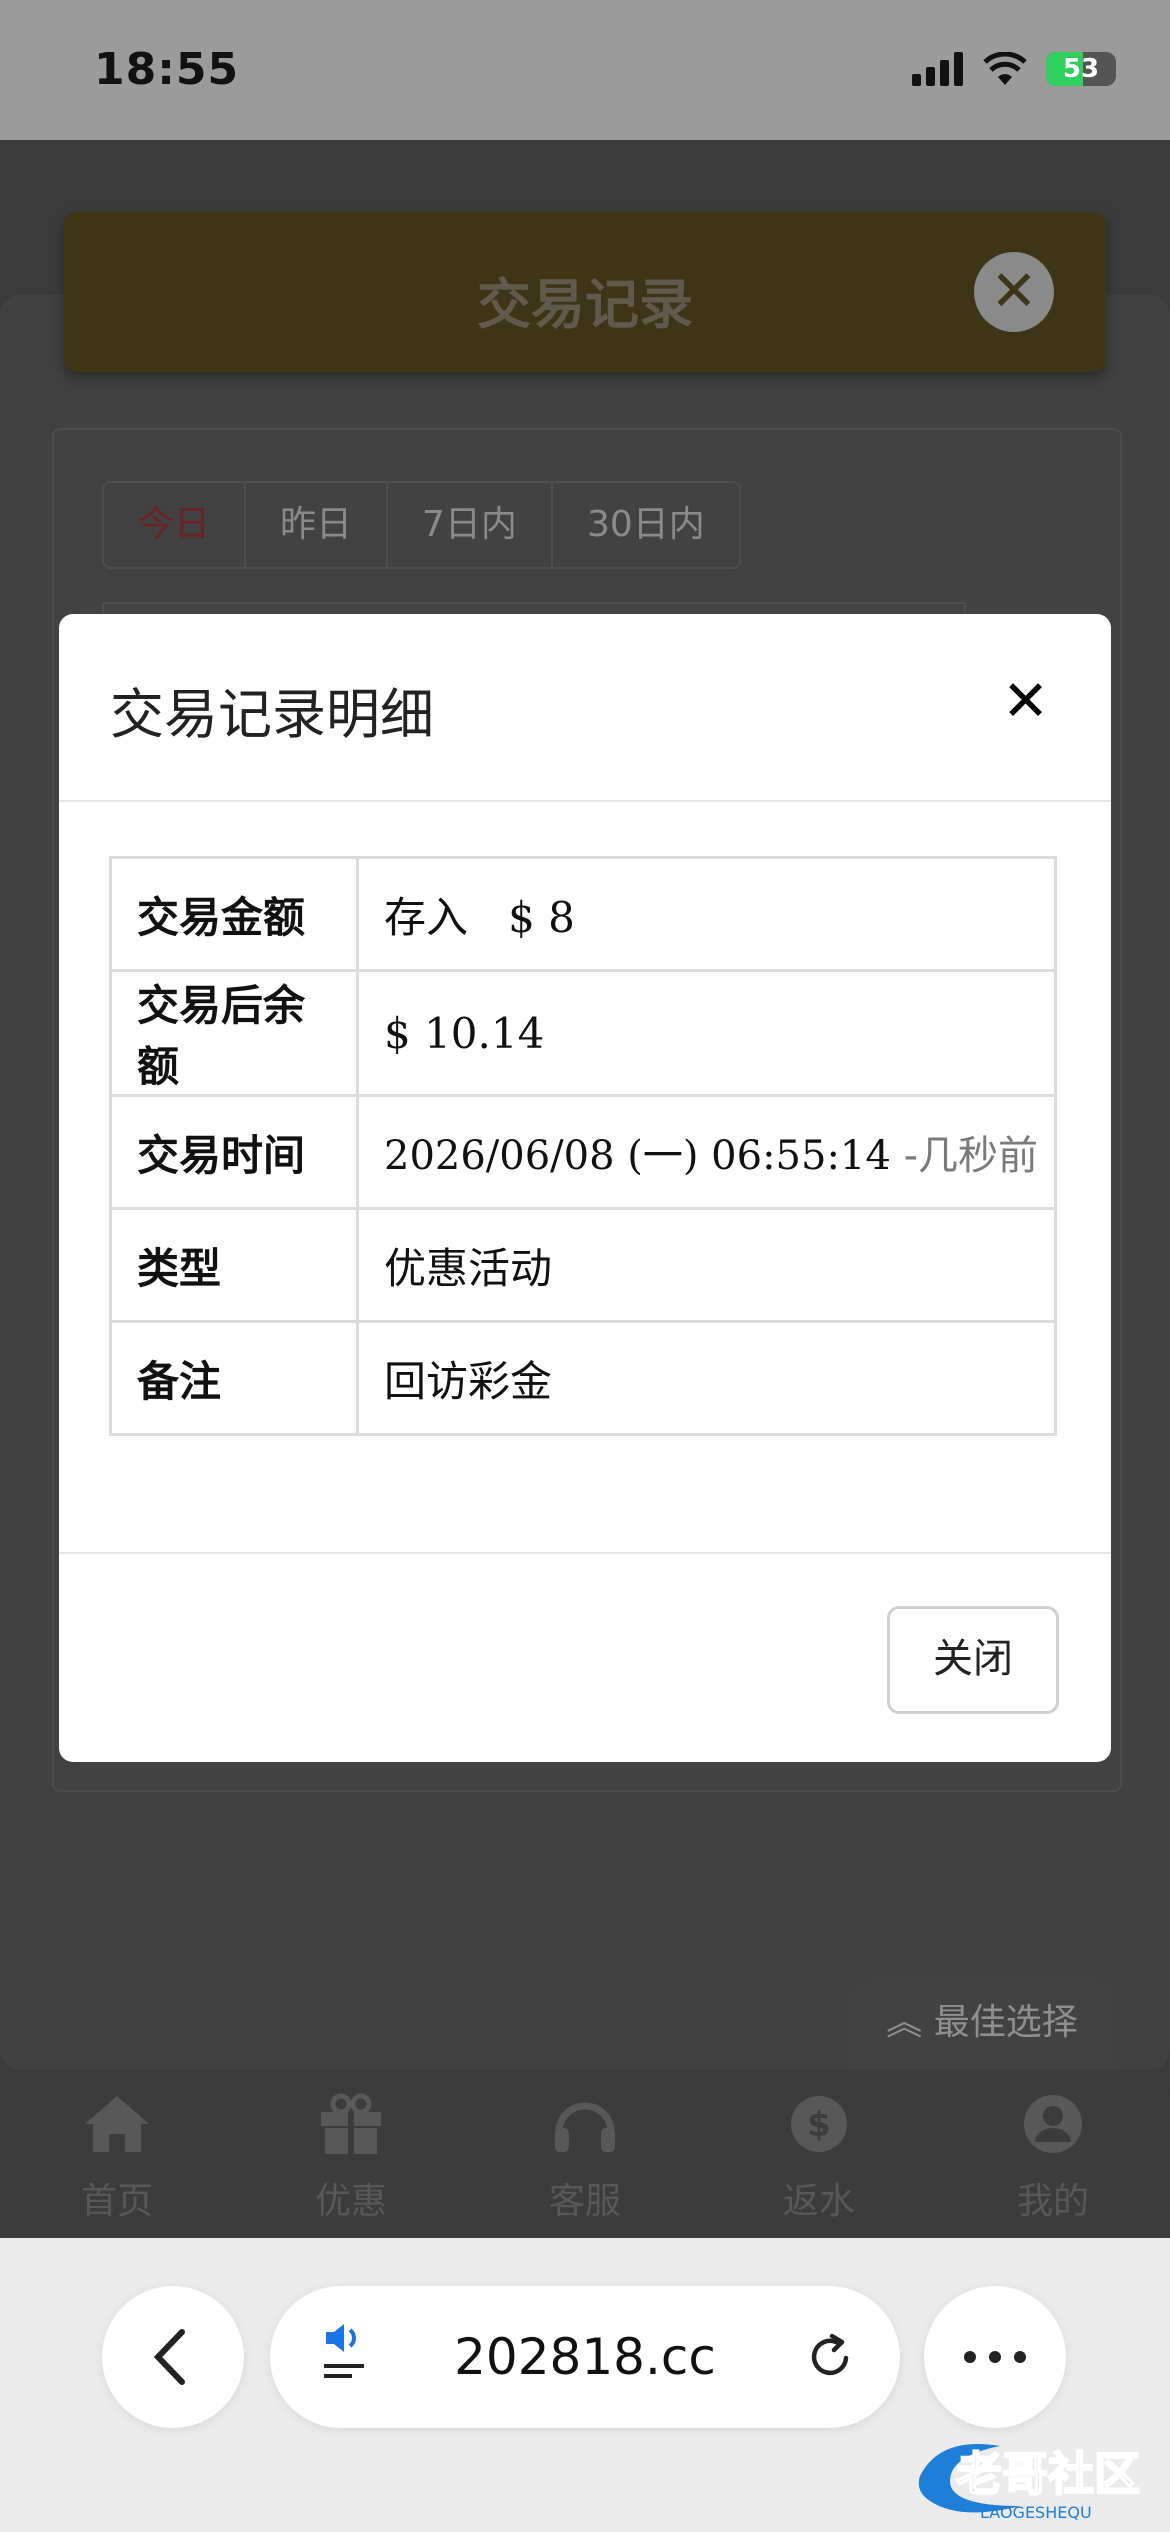  Describe the element at coordinates (585, 70) in the screenshot. I see `status-bar: 18:55 53` at that location.